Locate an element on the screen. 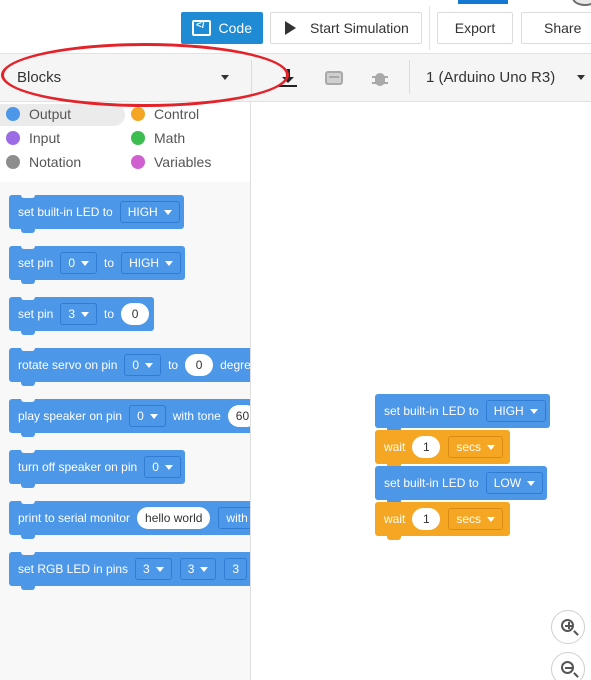 The height and width of the screenshot is (680, 591). top-toolbar: Code Start Simulation Export Share is located at coordinates (295, 27).